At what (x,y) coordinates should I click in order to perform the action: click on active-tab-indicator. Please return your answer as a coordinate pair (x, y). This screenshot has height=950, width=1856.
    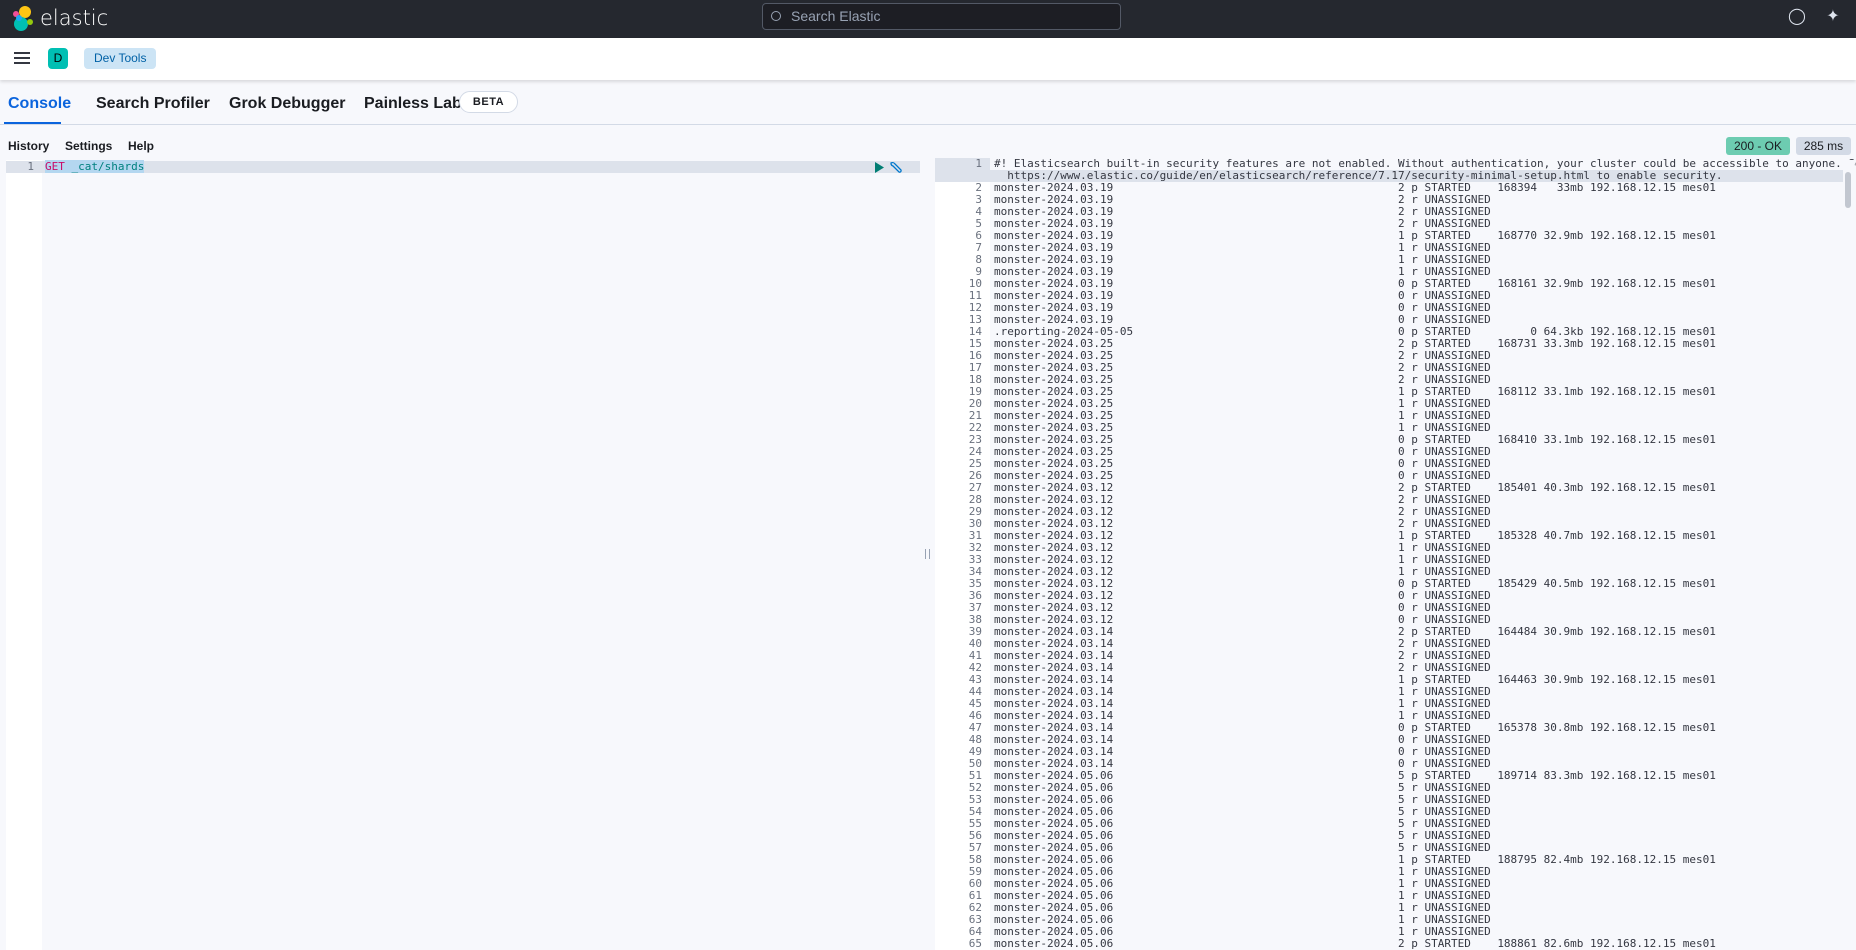
    Looking at the image, I should click on (32, 123).